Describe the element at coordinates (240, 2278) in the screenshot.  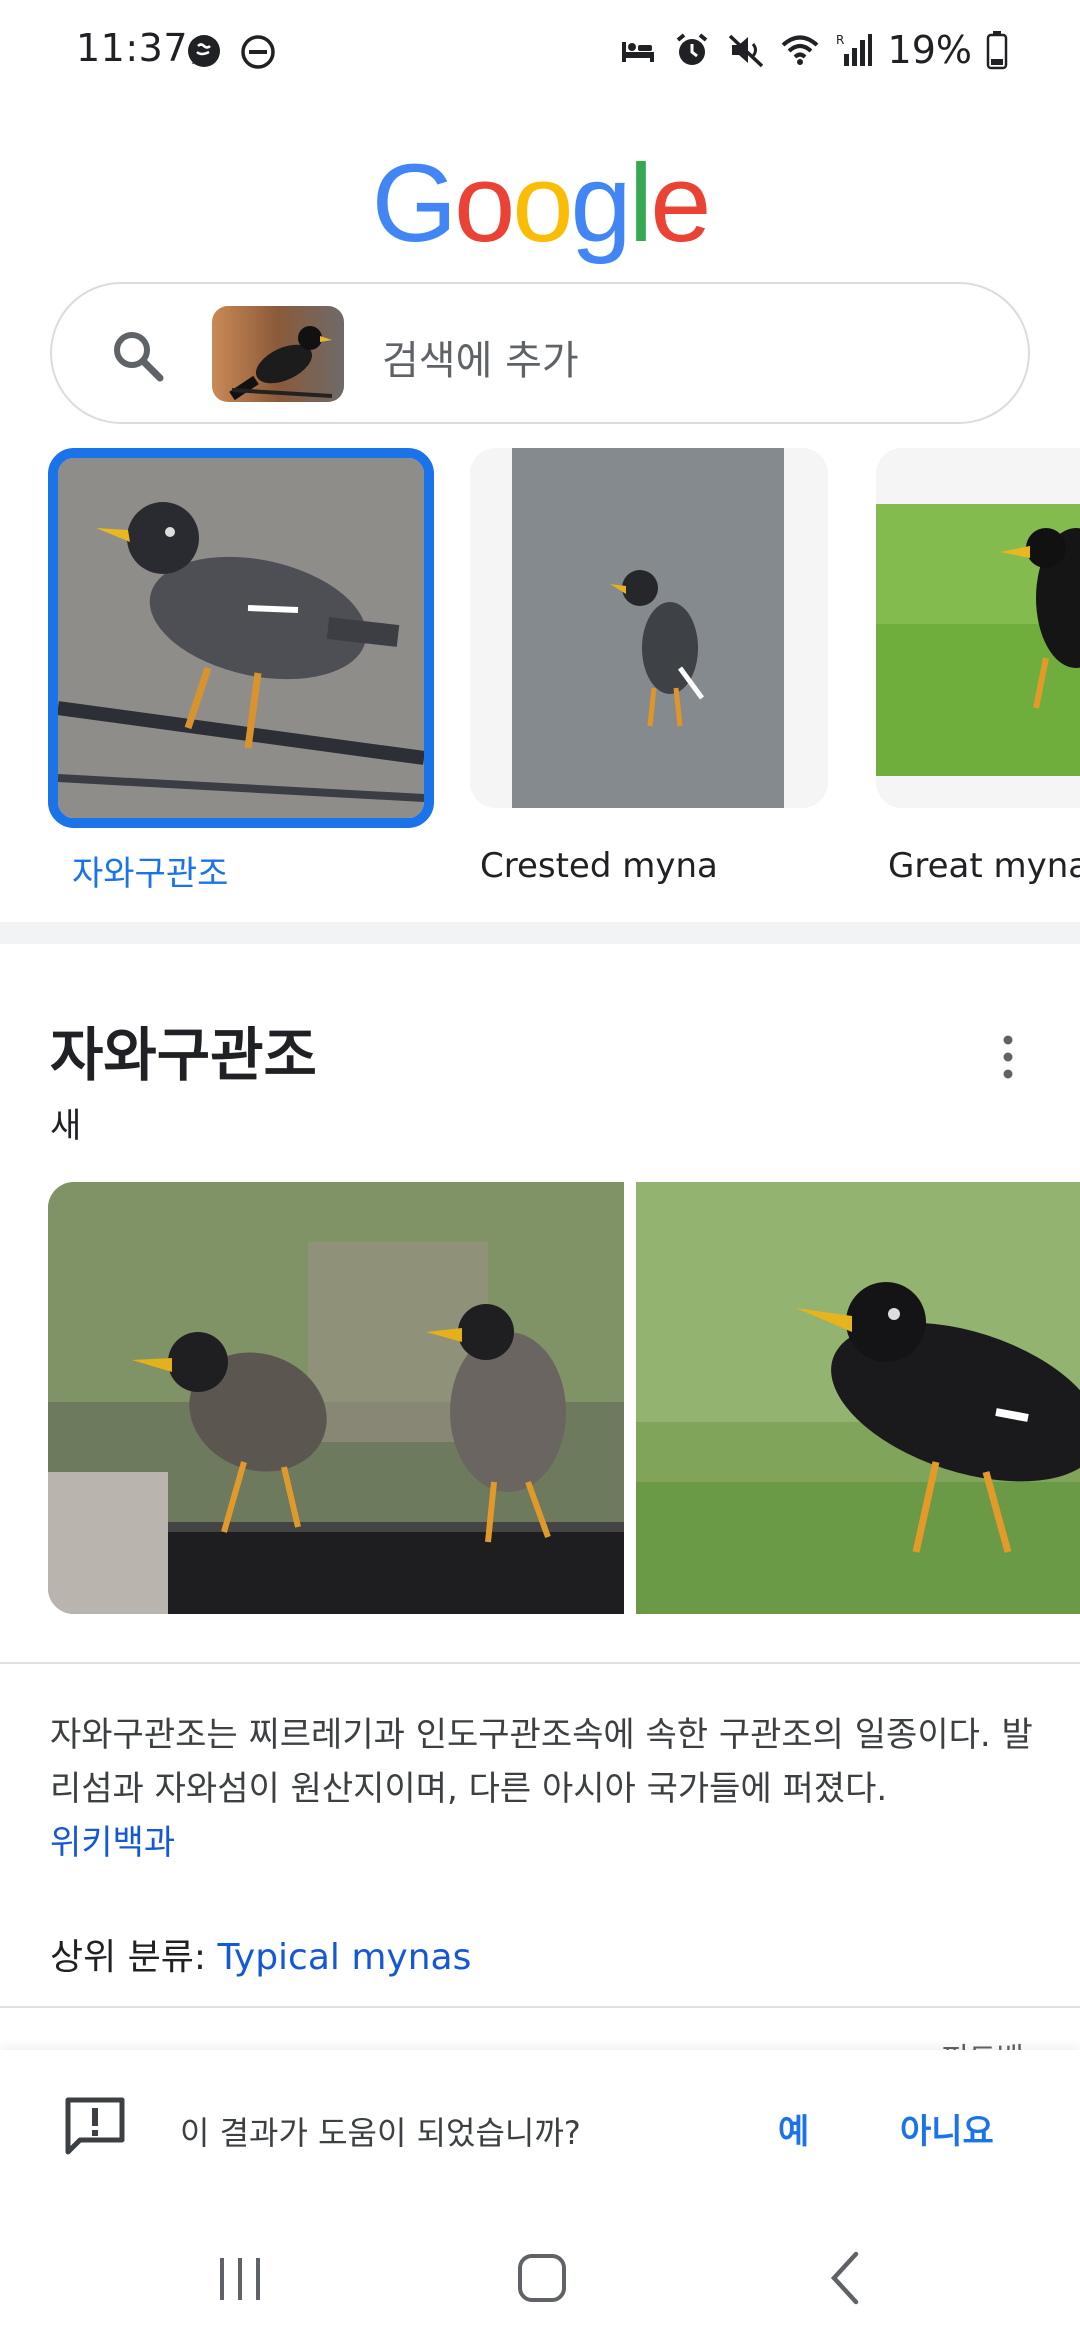
I see `recent-apps-icon` at that location.